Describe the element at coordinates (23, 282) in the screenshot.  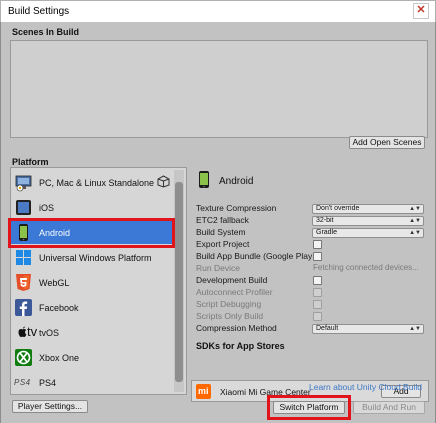
I see `html5-icon` at that location.